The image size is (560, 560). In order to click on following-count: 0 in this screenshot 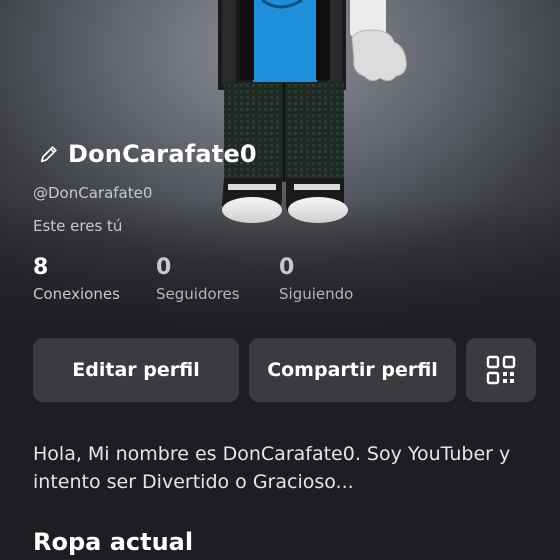, I will do `click(287, 267)`.